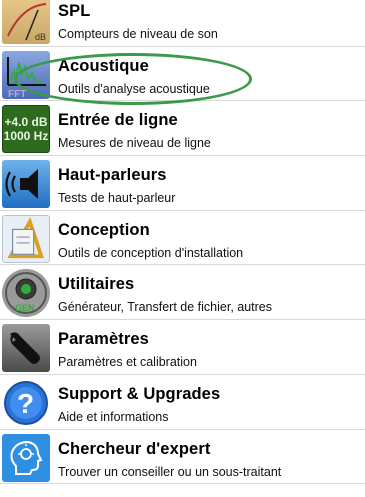 The width and height of the screenshot is (365, 497). What do you see at coordinates (165, 307) in the screenshot?
I see `menu-item-subtitle: Générateur, Transfert de fichier, autres` at bounding box center [165, 307].